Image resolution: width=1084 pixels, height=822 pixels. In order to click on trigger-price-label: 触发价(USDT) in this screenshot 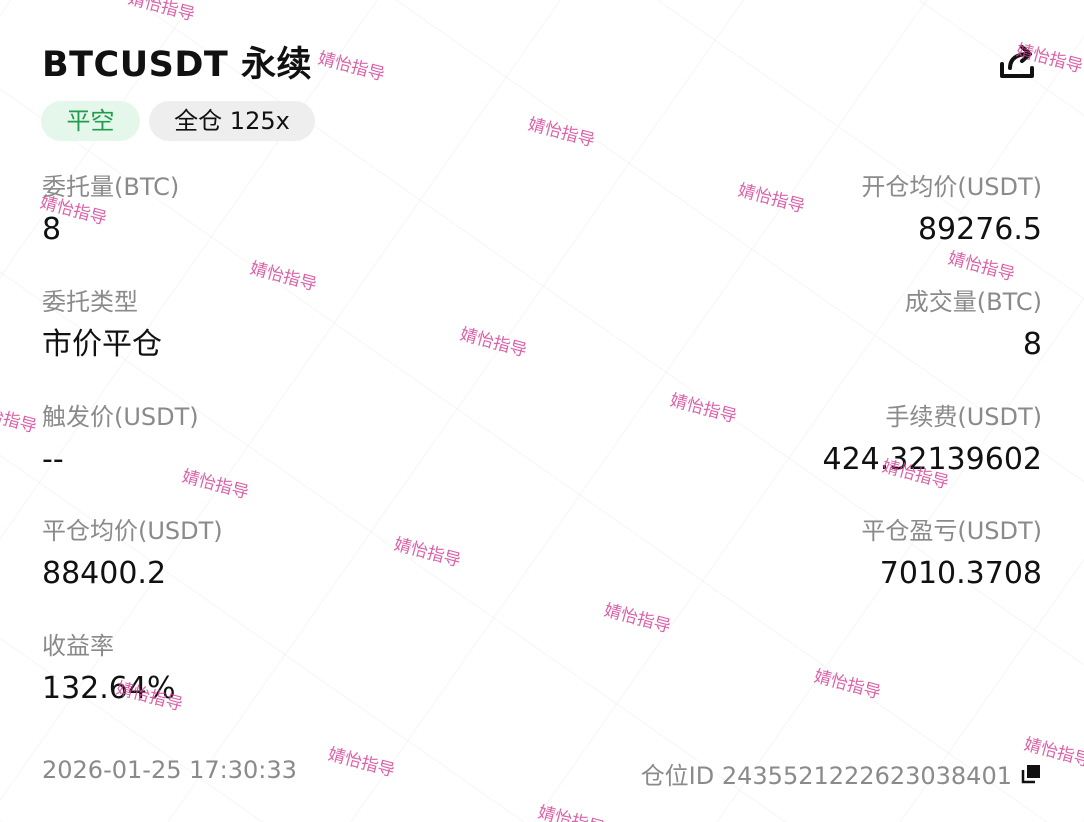, I will do `click(120, 417)`.